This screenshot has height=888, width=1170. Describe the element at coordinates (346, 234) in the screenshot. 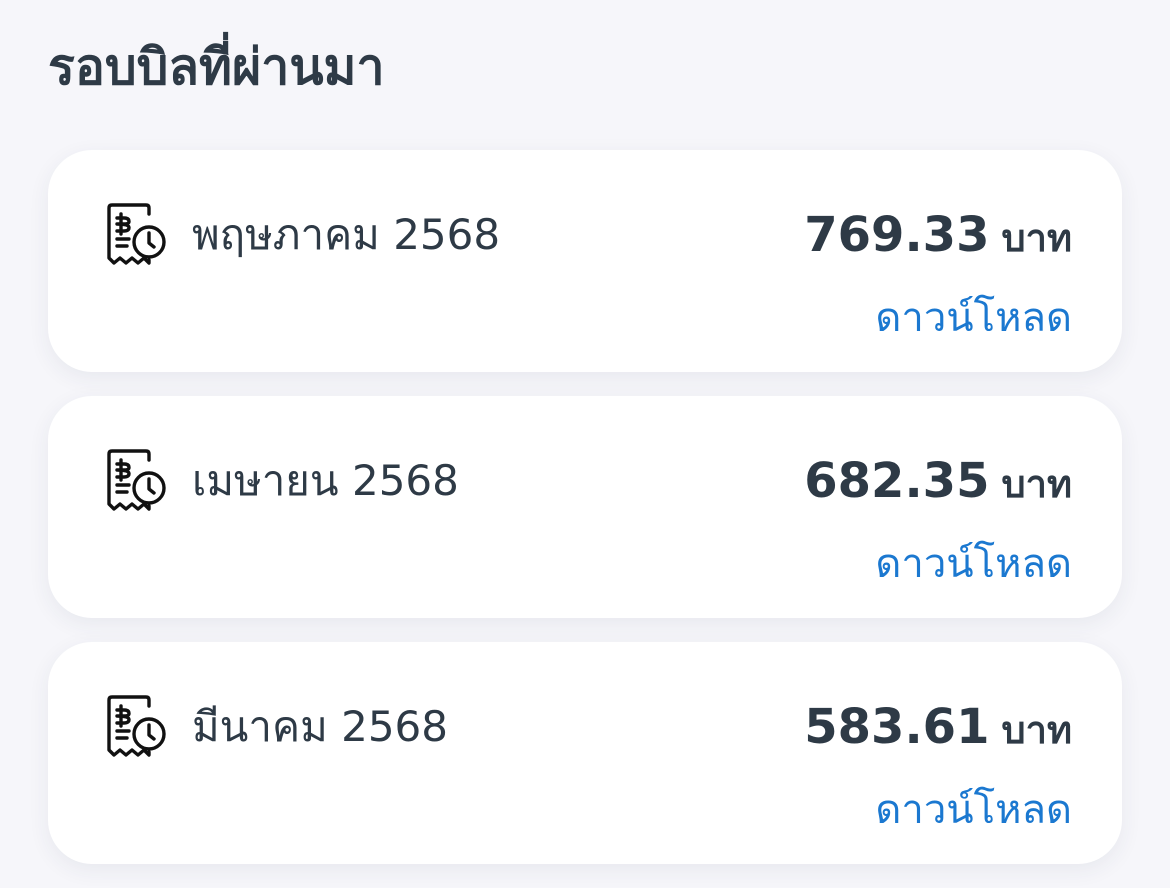

I see `bill-month-label: พฤษภาคม 2568` at that location.